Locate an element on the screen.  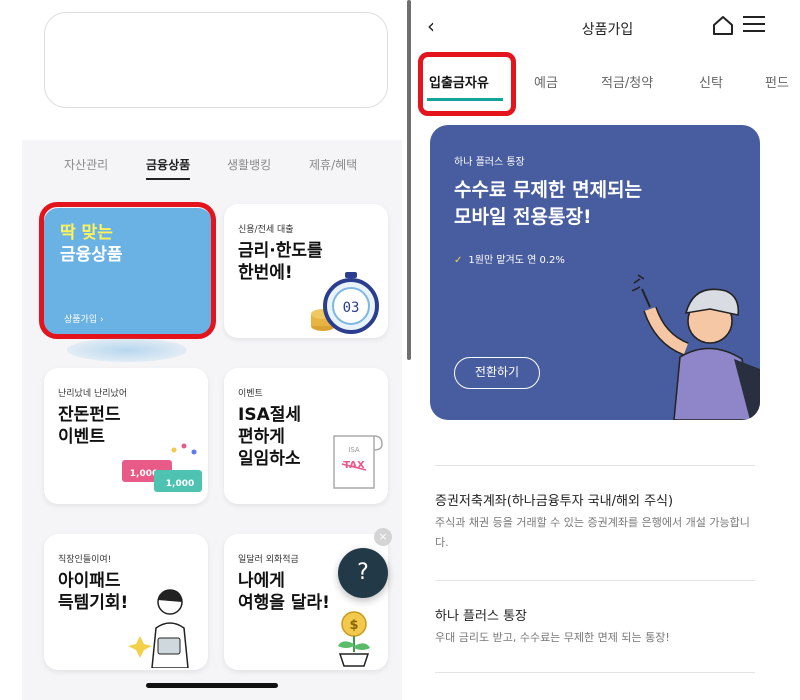
tab-highlight-outline is located at coordinates (467, 84).